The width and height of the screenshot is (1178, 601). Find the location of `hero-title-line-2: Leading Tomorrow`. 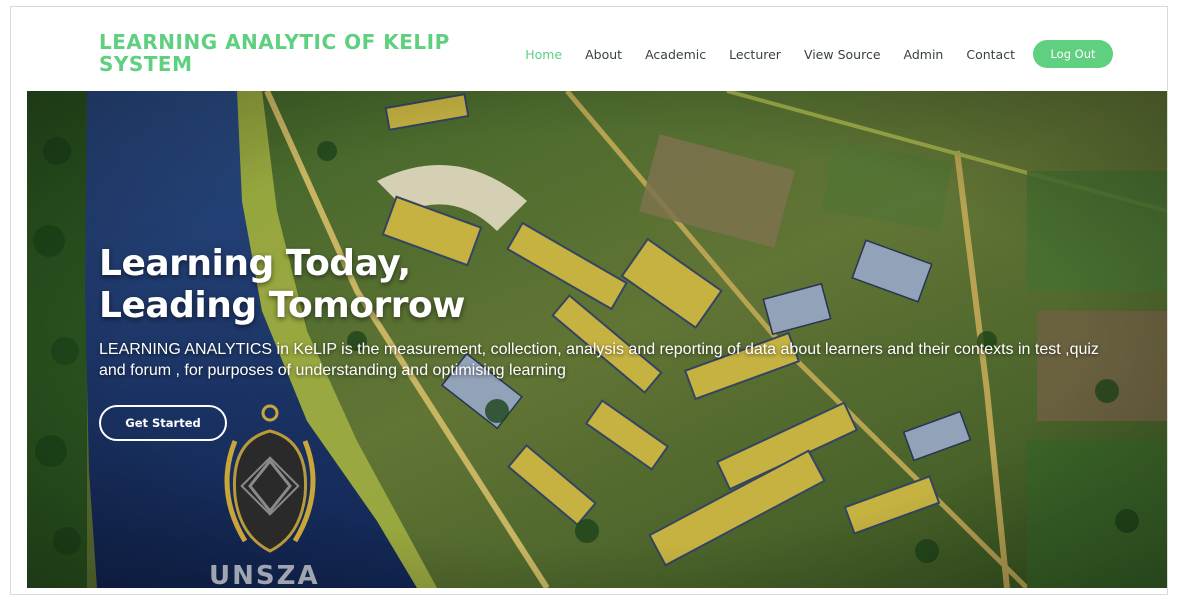

hero-title-line-2: Leading Tomorrow is located at coordinates (282, 305).